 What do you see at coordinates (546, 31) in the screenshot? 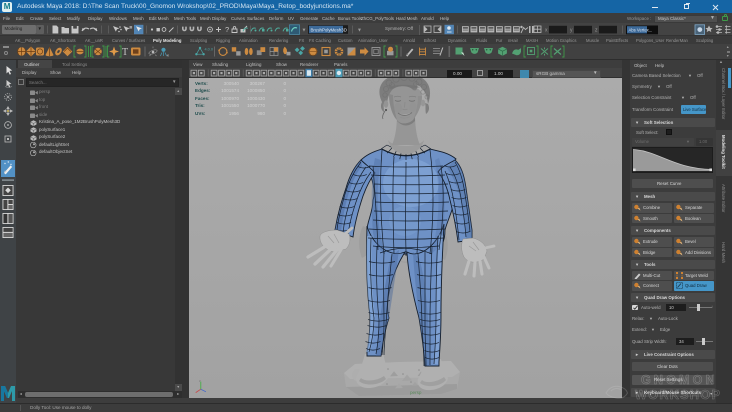
I see `svg-text: x` at bounding box center [546, 31].